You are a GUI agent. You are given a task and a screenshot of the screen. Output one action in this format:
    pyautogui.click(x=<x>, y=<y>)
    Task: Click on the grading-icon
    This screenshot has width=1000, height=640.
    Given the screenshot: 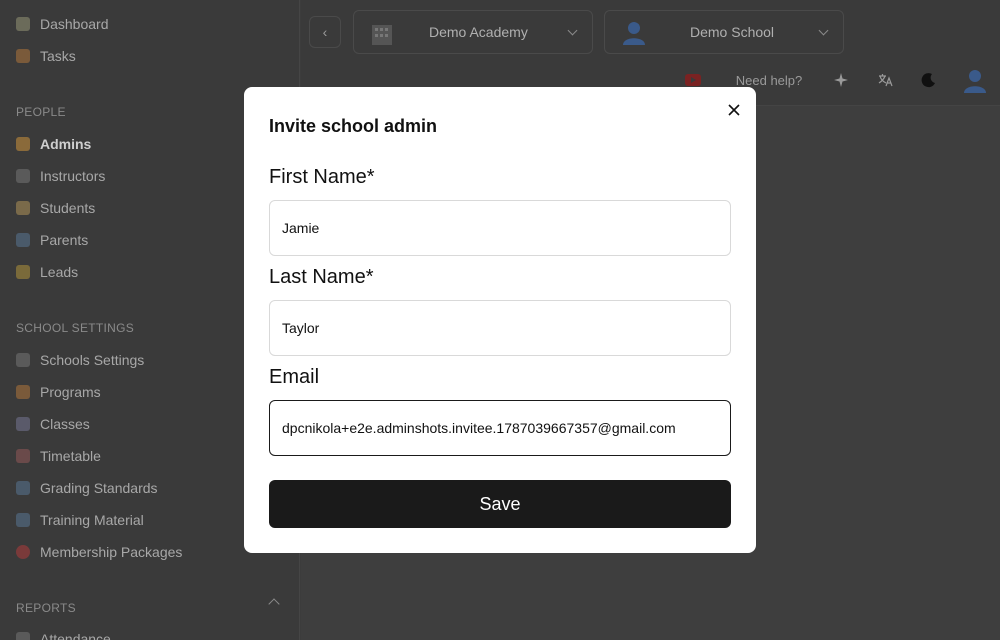 What is the action you would take?
    pyautogui.click(x=23, y=488)
    